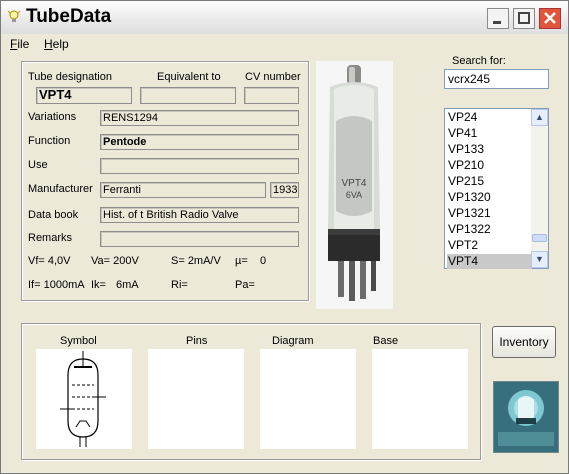  I want to click on minimize-button, so click(498, 18).